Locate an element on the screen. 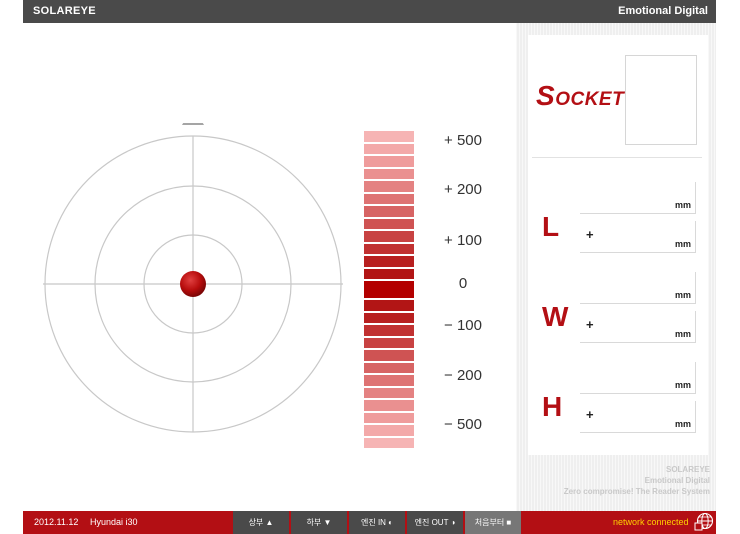 This screenshot has width=740, height=534. top-bar: SOLAREYE Emotional Digital is located at coordinates (369, 11).